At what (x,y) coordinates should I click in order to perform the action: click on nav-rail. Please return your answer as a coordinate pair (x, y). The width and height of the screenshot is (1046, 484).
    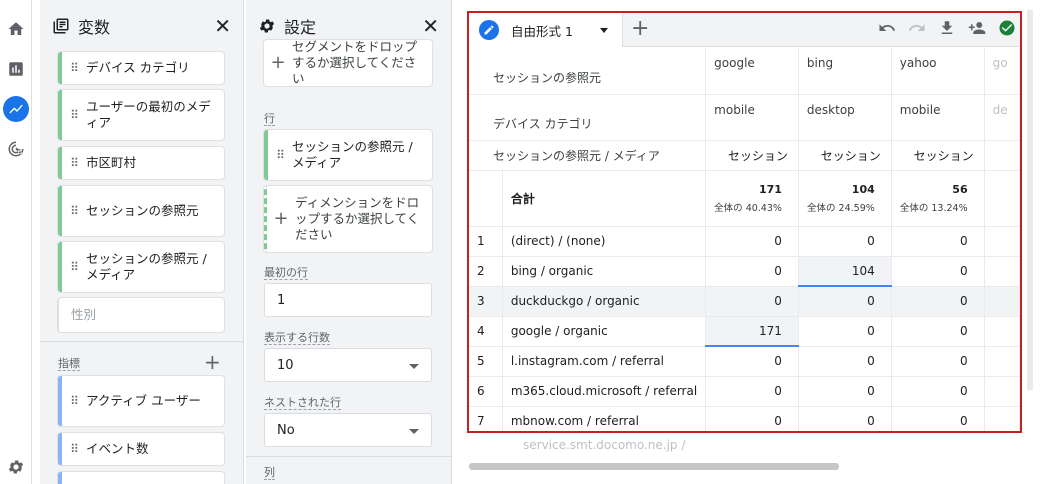
    Looking at the image, I should click on (16, 242).